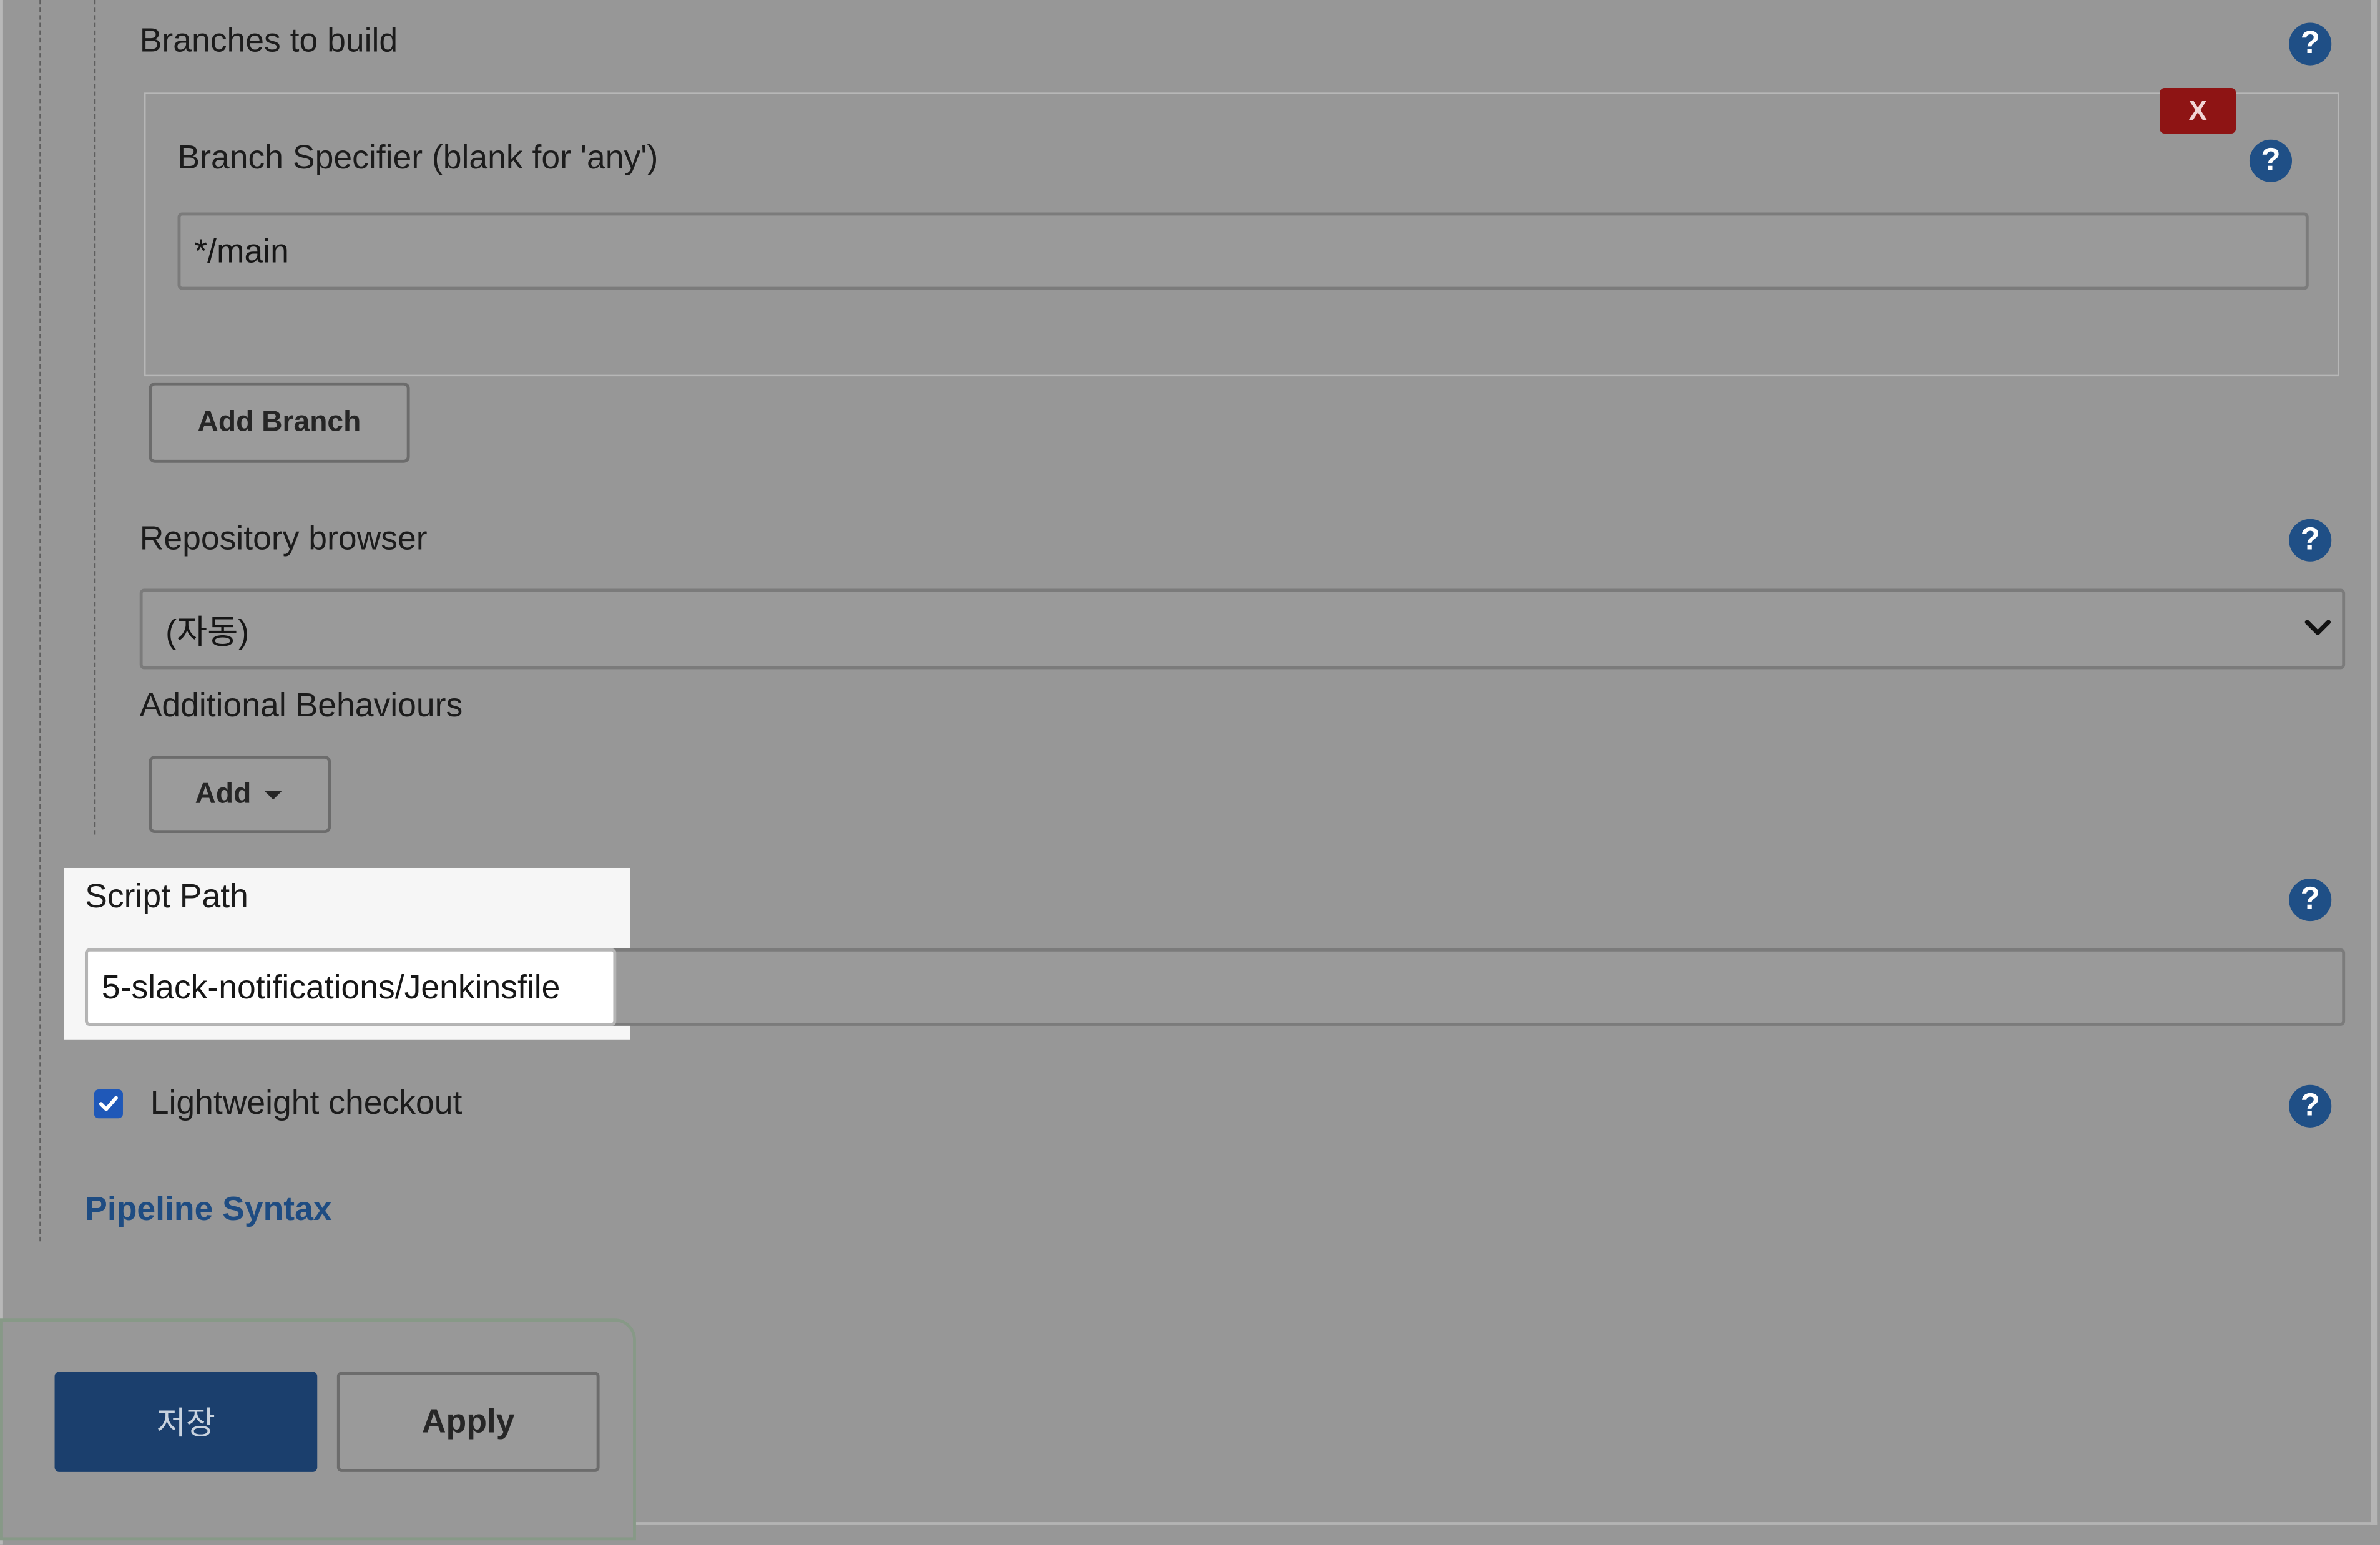 The height and width of the screenshot is (1545, 2380). I want to click on script-path-label: Script Path, so click(166, 896).